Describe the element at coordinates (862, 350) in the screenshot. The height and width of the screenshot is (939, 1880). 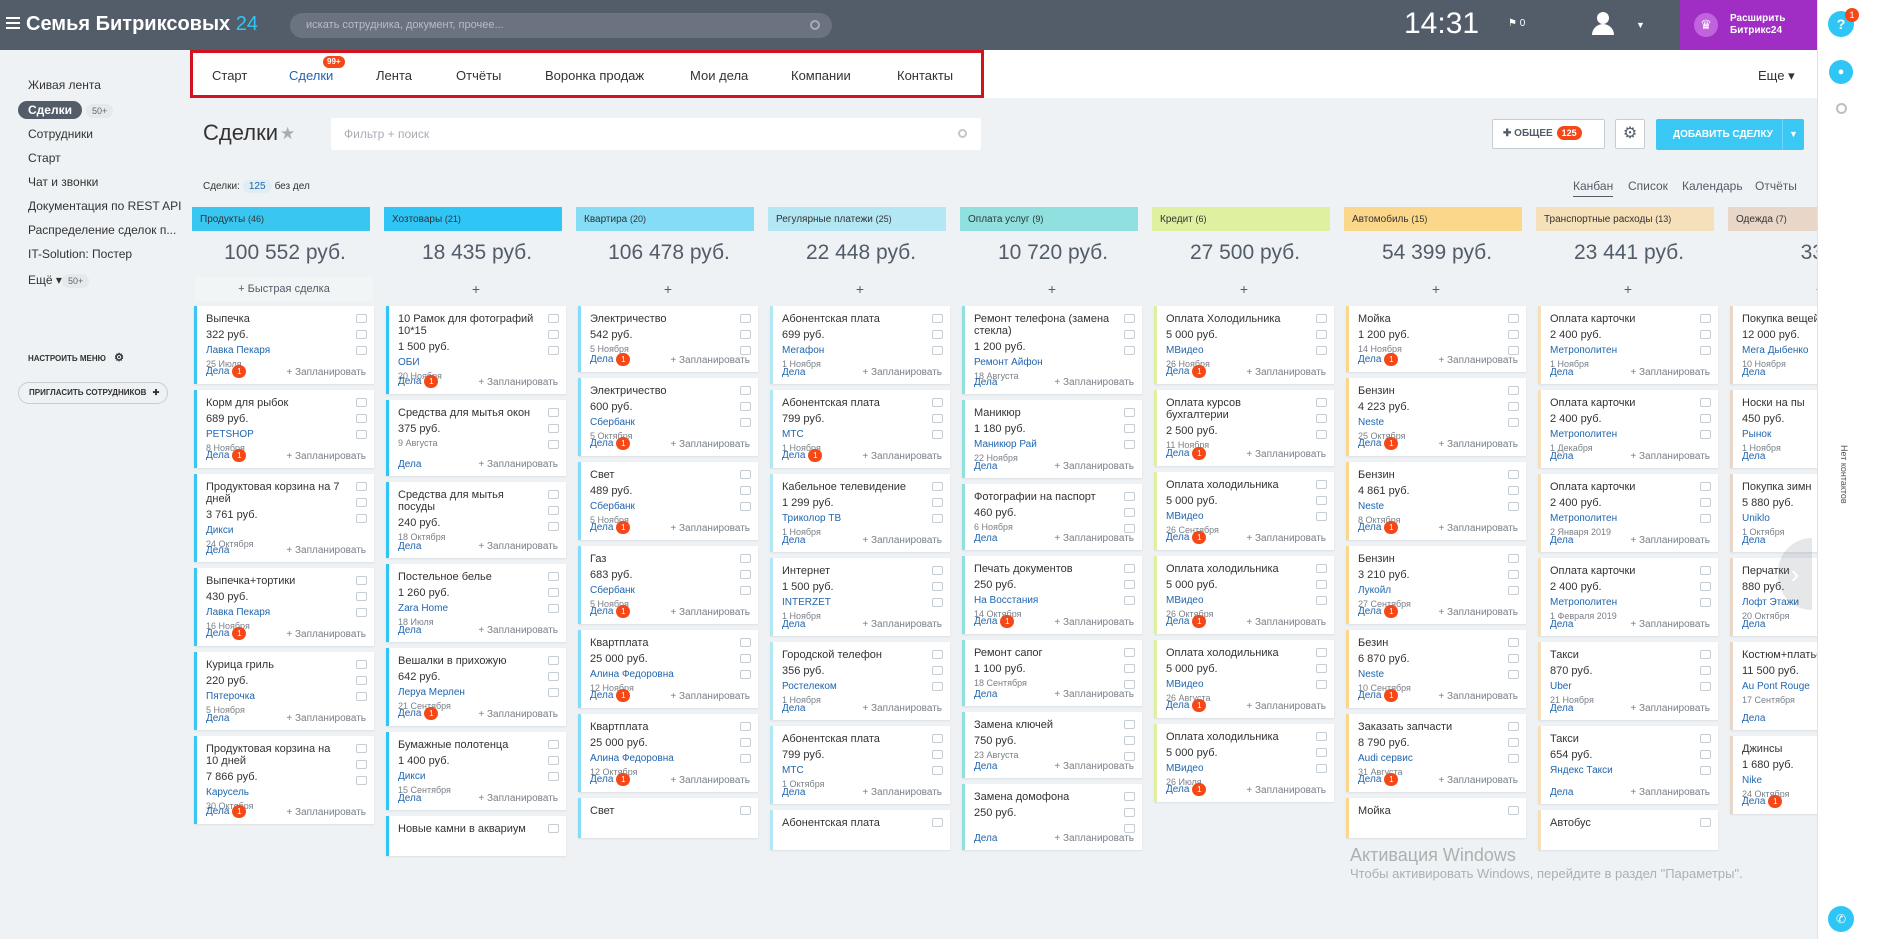
I see `deal-client-link: Мегафон` at that location.